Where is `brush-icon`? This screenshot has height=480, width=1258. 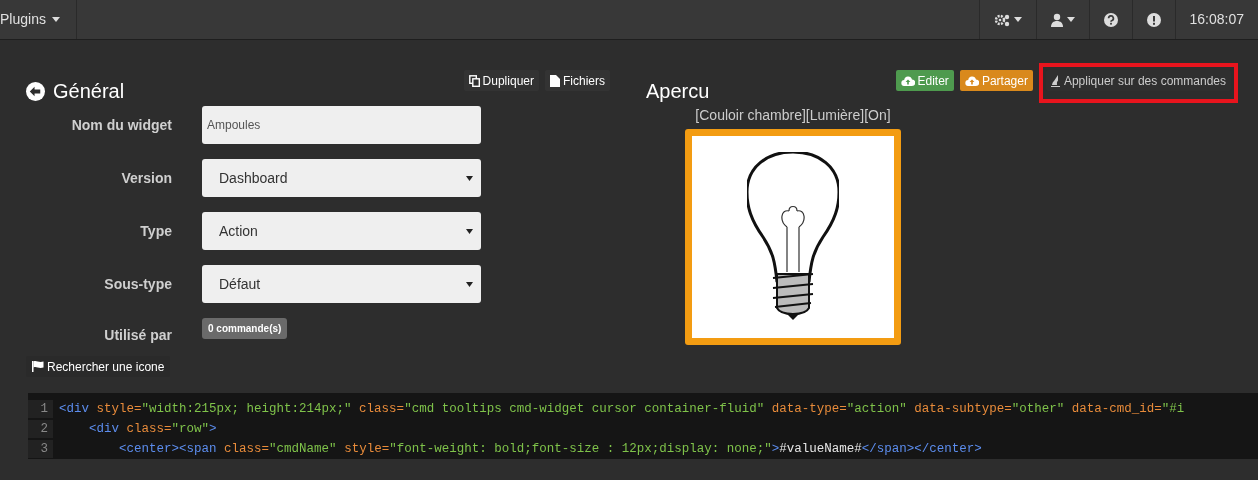 brush-icon is located at coordinates (1055, 80).